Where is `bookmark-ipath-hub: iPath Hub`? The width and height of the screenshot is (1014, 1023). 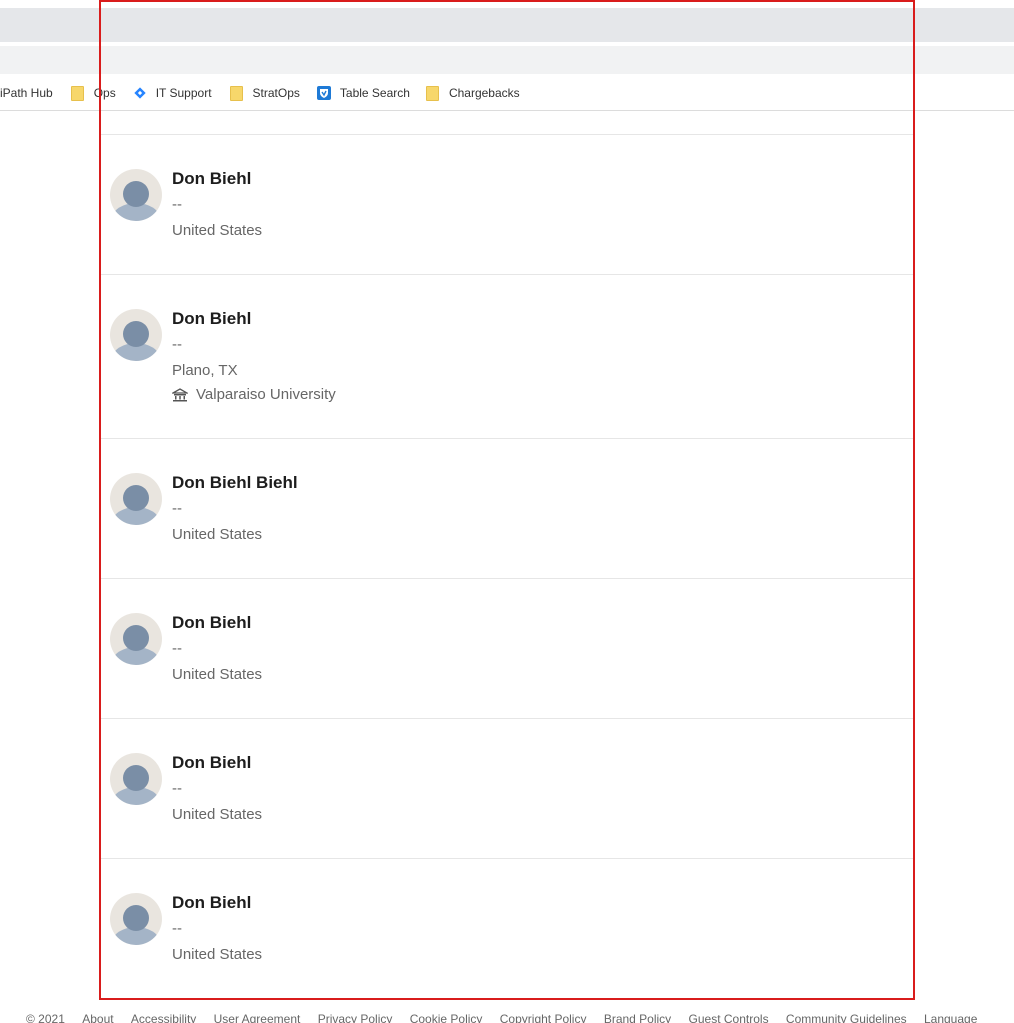 bookmark-ipath-hub: iPath Hub is located at coordinates (26, 93).